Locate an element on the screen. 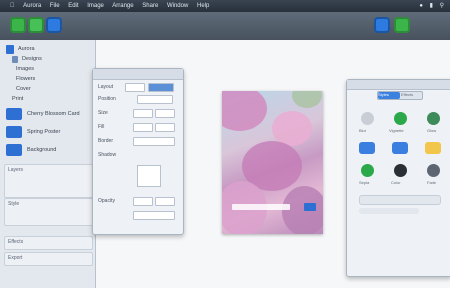 The width and height of the screenshot is (450, 288). blur-icon is located at coordinates (367, 118).